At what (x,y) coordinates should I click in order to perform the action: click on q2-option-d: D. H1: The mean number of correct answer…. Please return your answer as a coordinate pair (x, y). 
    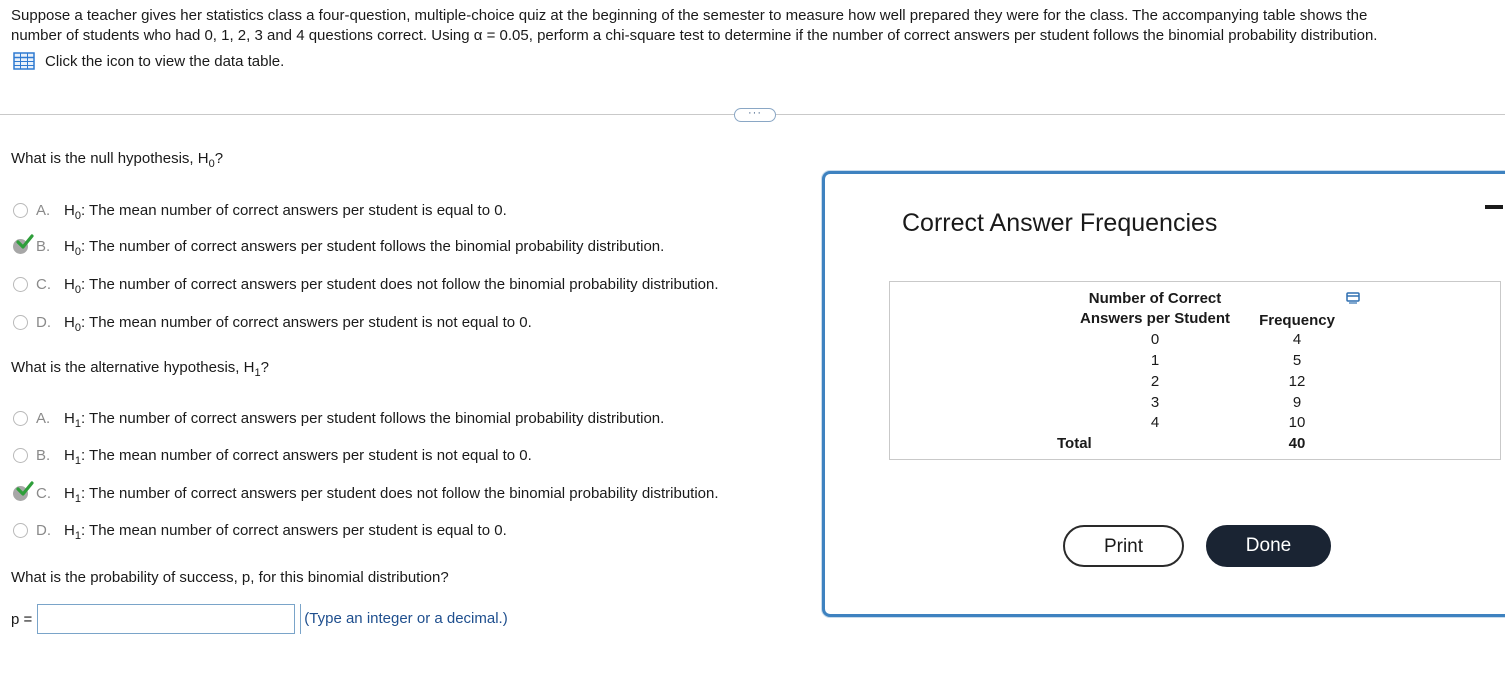
    Looking at the image, I should click on (260, 530).